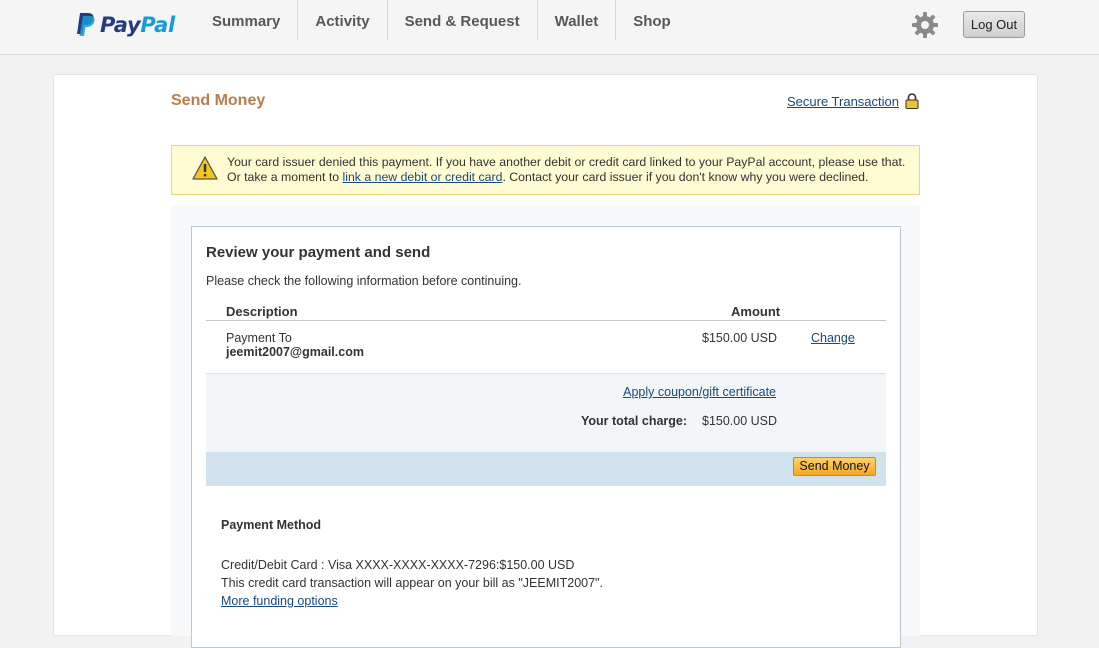 Image resolution: width=1099 pixels, height=648 pixels. Describe the element at coordinates (912, 101) in the screenshot. I see `lock-icon` at that location.